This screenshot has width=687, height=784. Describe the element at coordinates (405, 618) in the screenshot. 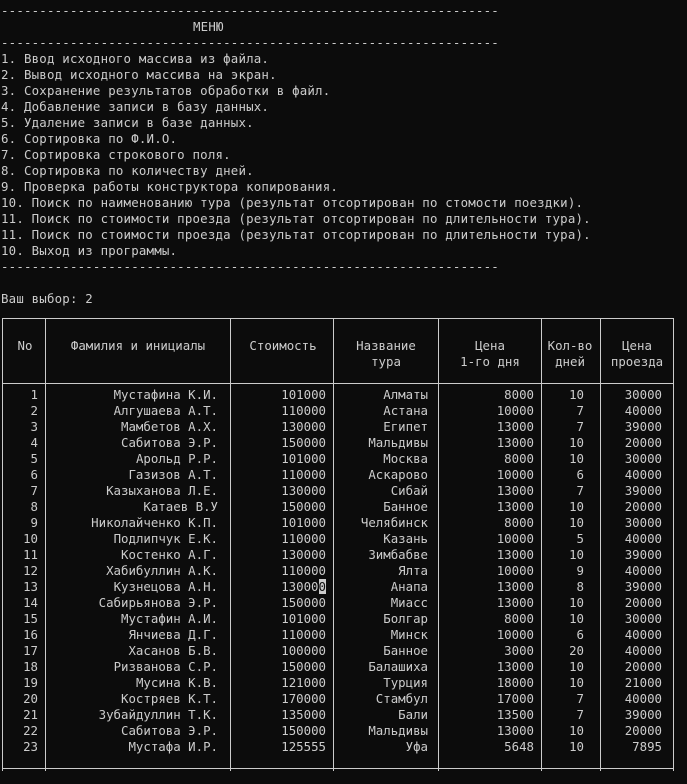

I see `cell-tour: Болгар` at that location.